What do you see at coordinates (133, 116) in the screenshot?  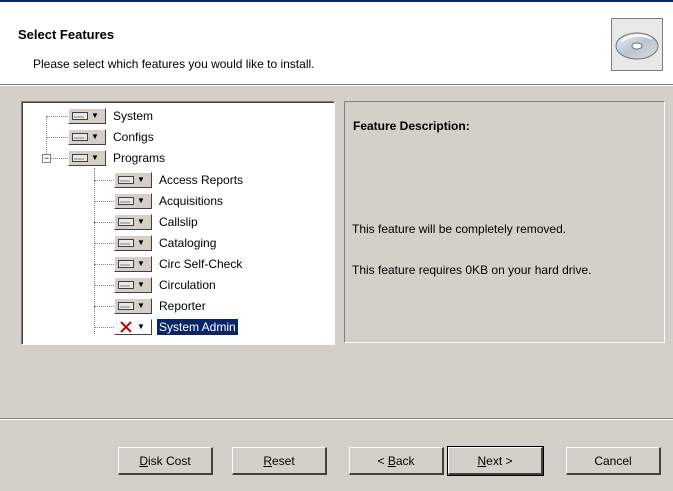 I see `tree-item-label: System` at bounding box center [133, 116].